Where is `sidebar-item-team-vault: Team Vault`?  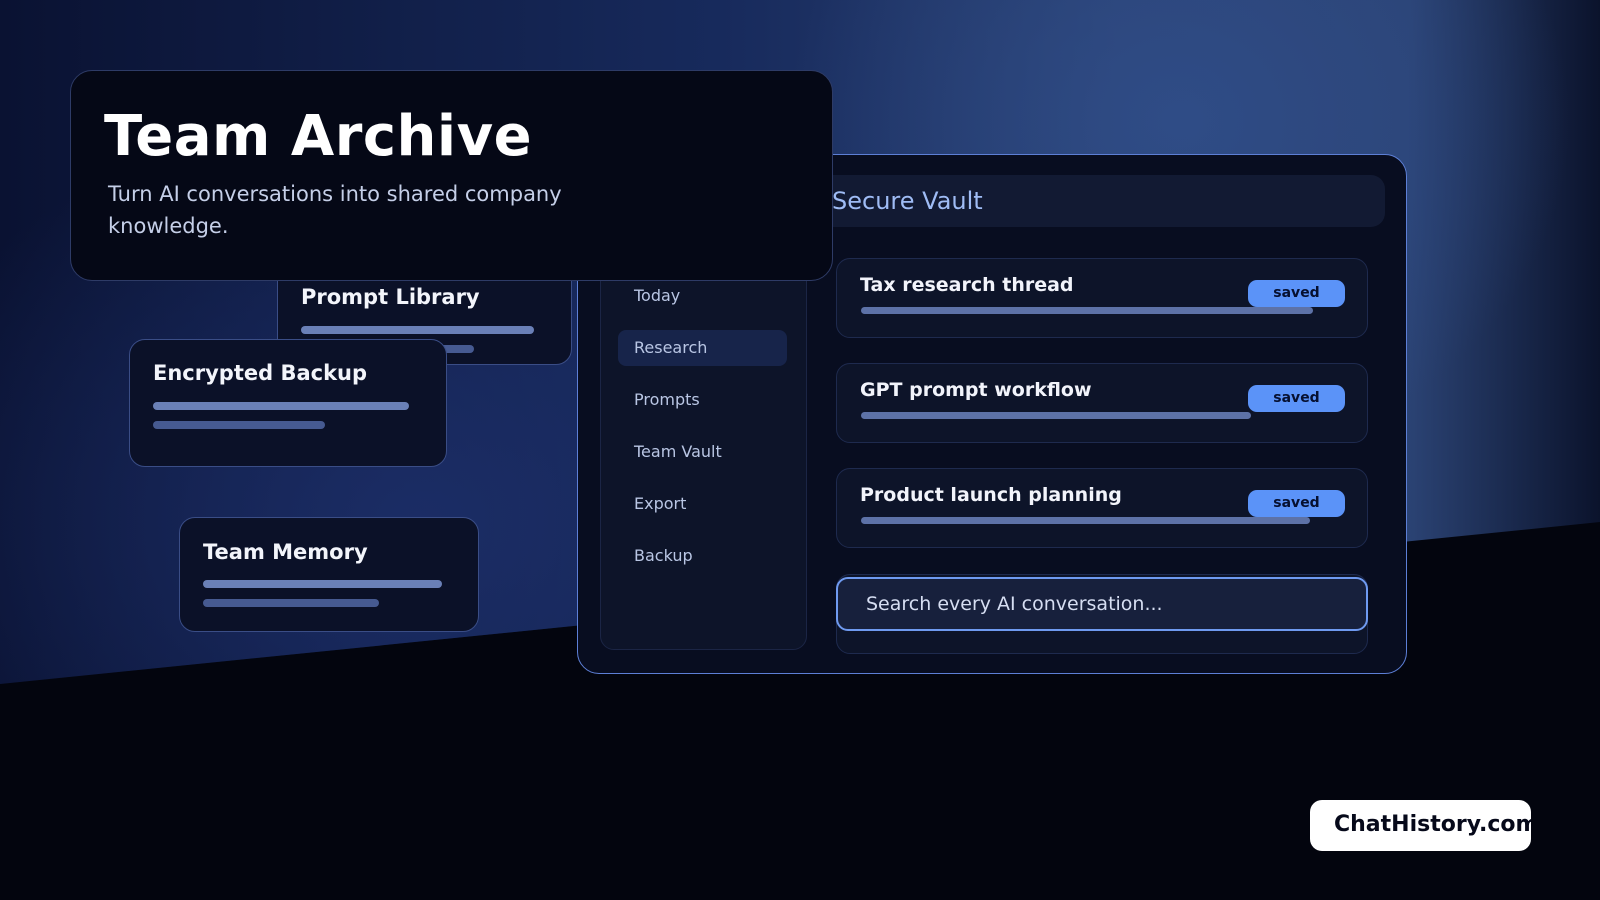 sidebar-item-team-vault: Team Vault is located at coordinates (702, 452).